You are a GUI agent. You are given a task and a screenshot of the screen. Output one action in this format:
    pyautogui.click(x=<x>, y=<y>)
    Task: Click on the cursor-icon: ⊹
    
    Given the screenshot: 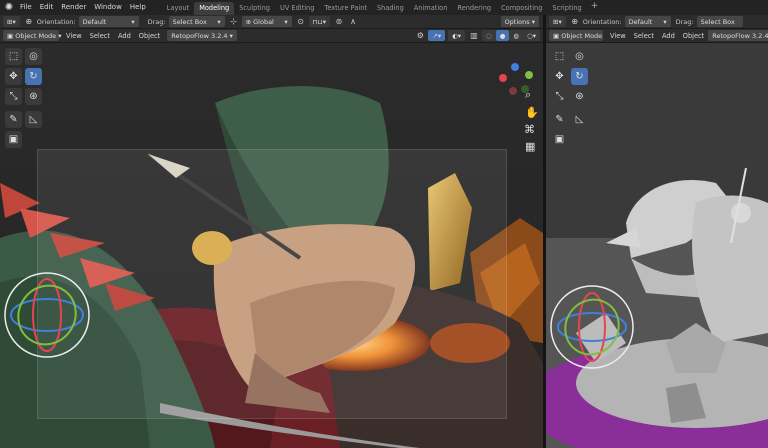 What is the action you would take?
    pyautogui.click(x=234, y=21)
    